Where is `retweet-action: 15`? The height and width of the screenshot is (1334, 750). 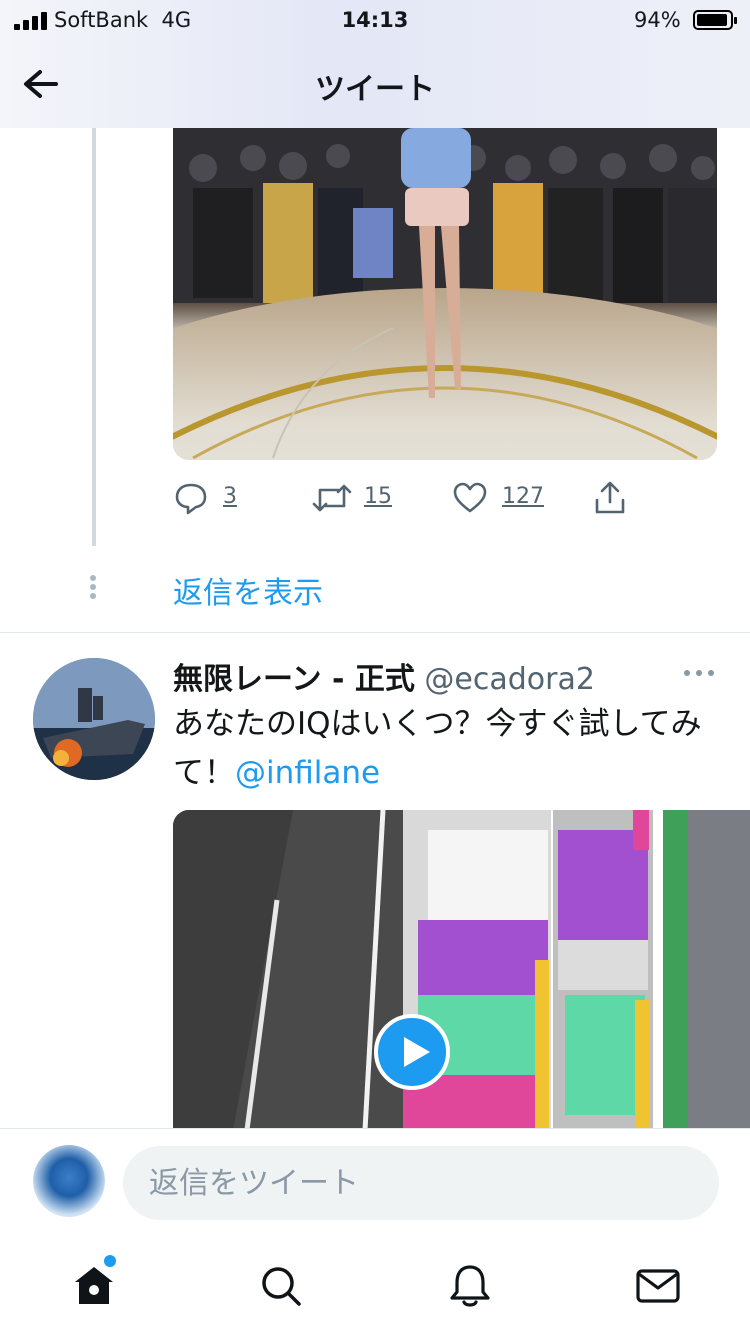 retweet-action: 15 is located at coordinates (372, 498).